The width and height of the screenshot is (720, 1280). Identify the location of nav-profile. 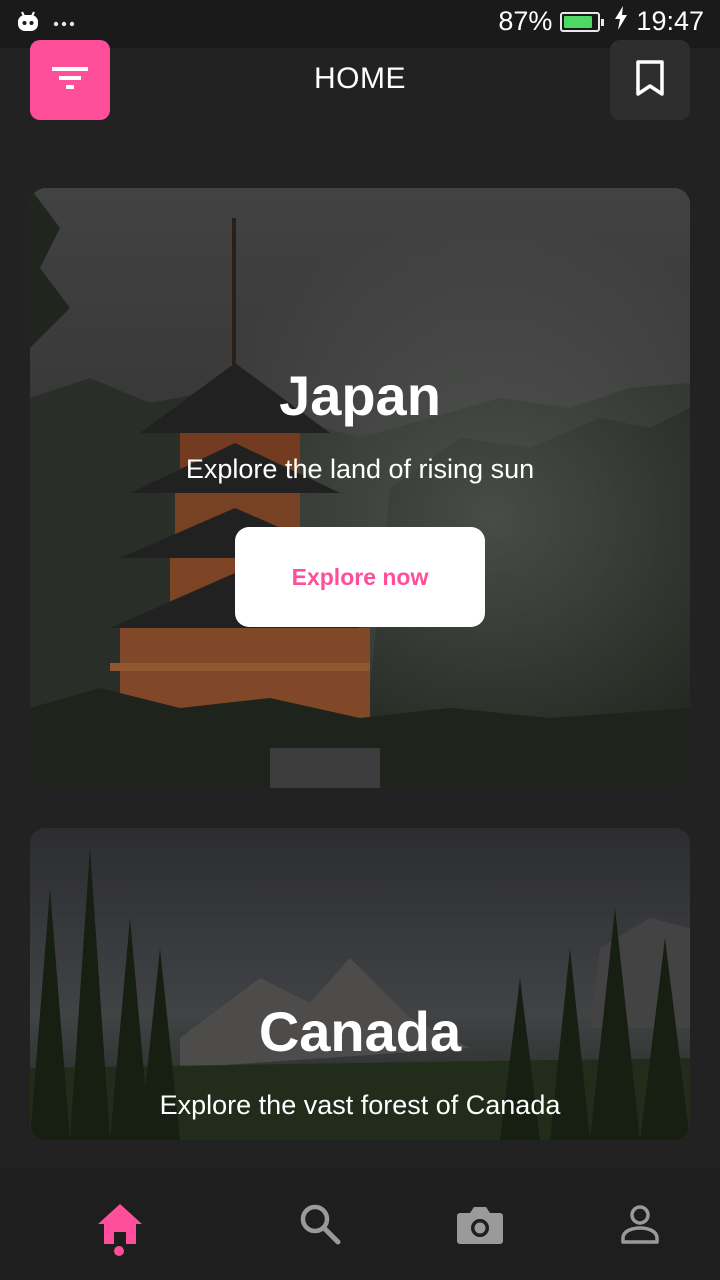
(640, 1226).